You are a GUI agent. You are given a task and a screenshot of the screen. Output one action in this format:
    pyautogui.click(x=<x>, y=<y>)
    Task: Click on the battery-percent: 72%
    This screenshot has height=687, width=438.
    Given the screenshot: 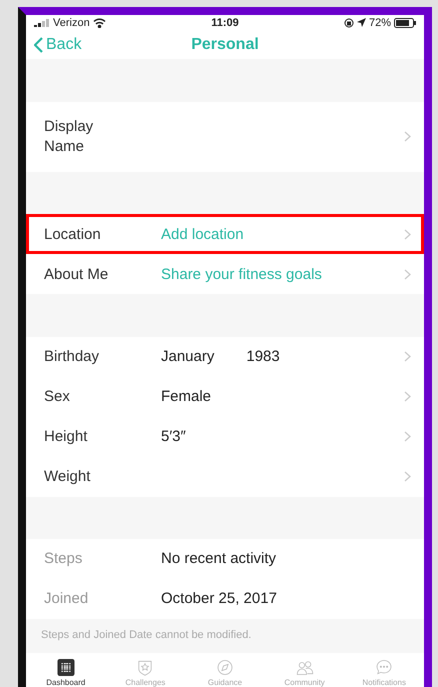 What is the action you would take?
    pyautogui.click(x=379, y=22)
    